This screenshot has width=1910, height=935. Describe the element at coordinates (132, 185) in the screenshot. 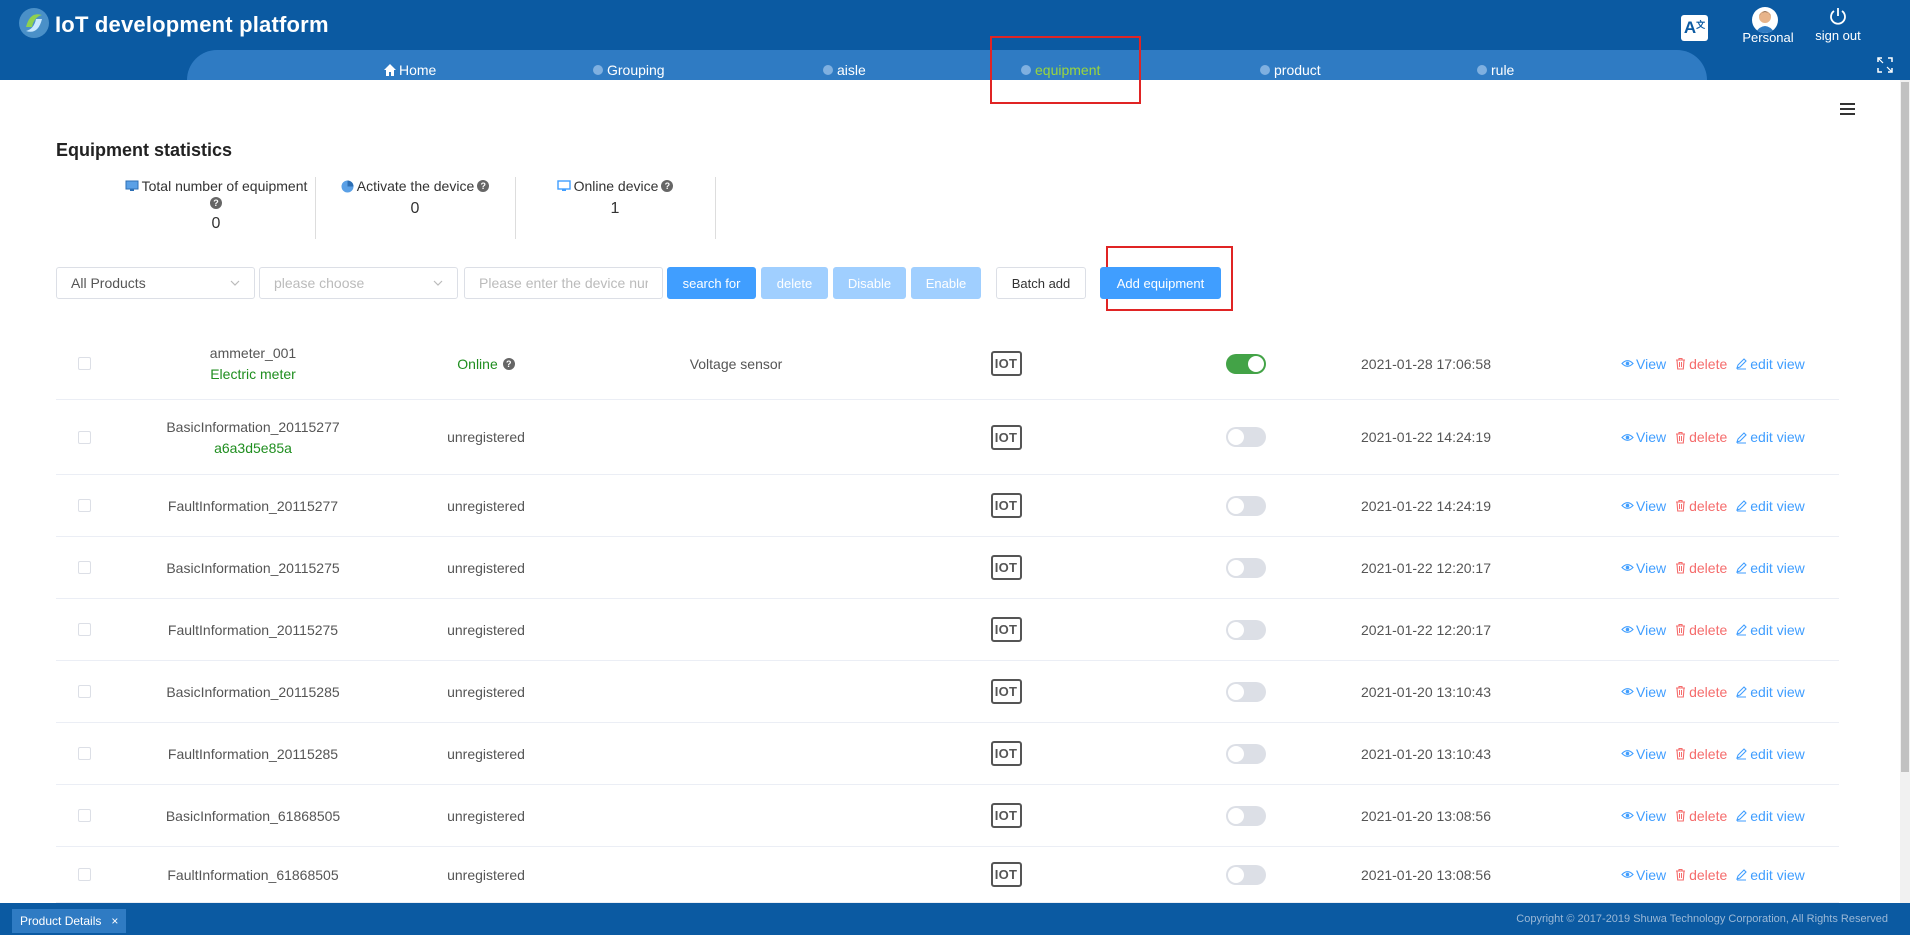

I see `monitor-icon` at that location.